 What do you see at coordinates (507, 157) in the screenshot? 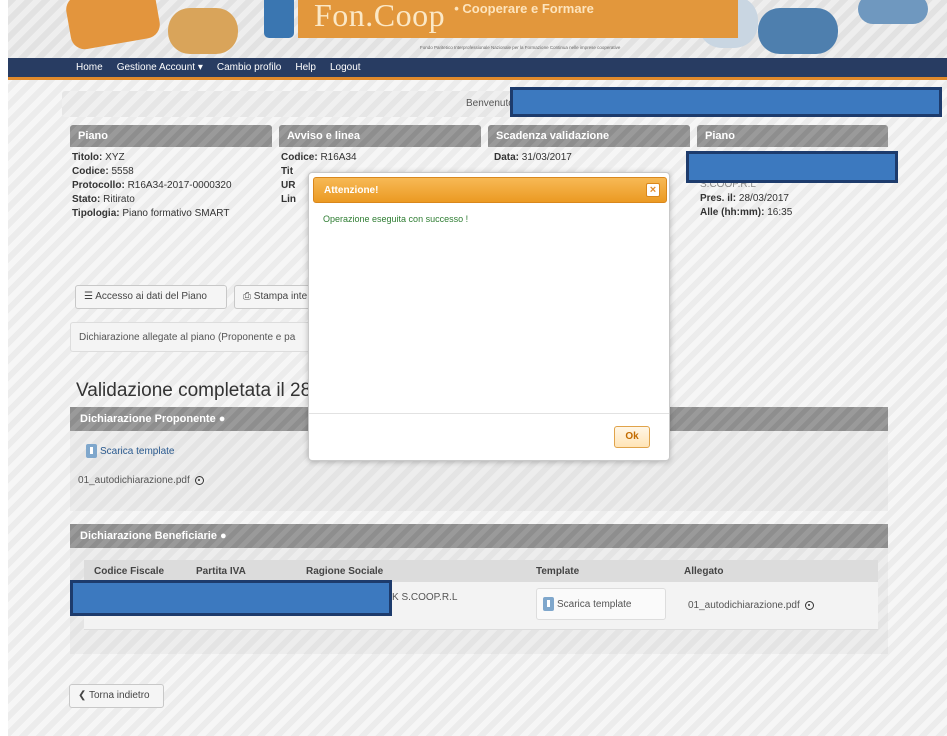
I see `scadenza-data-label: Data:` at bounding box center [507, 157].